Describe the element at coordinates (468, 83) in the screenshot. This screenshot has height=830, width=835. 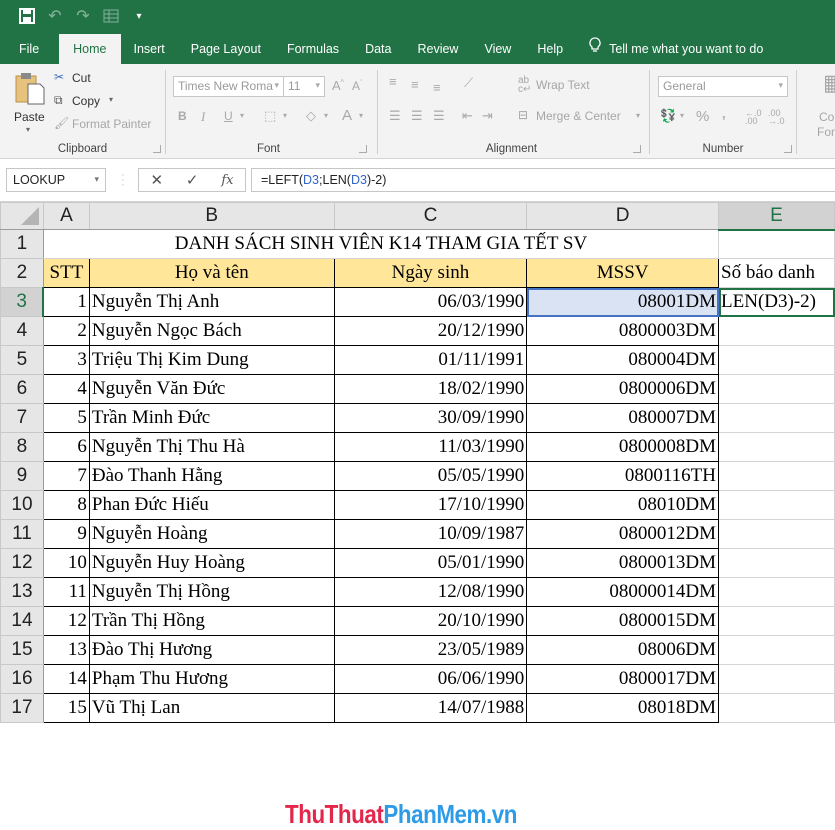
I see `orientation-icon: ⟋` at that location.